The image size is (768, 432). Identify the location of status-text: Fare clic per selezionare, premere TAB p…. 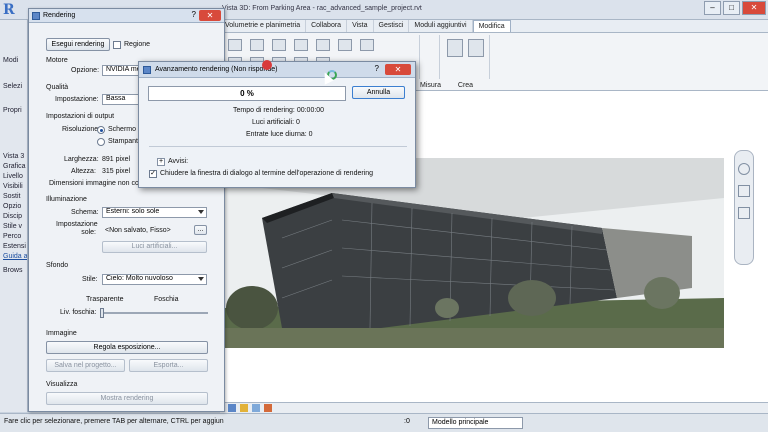
(114, 421).